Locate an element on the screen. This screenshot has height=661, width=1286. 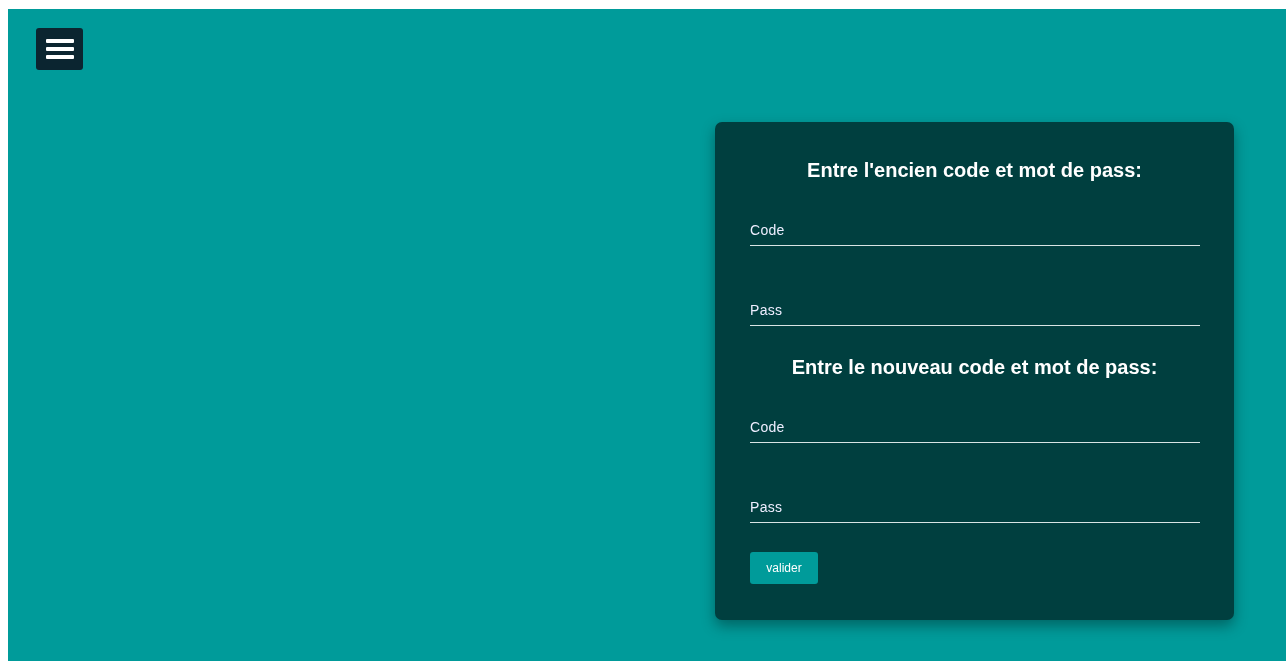
menu-icon is located at coordinates (59, 49).